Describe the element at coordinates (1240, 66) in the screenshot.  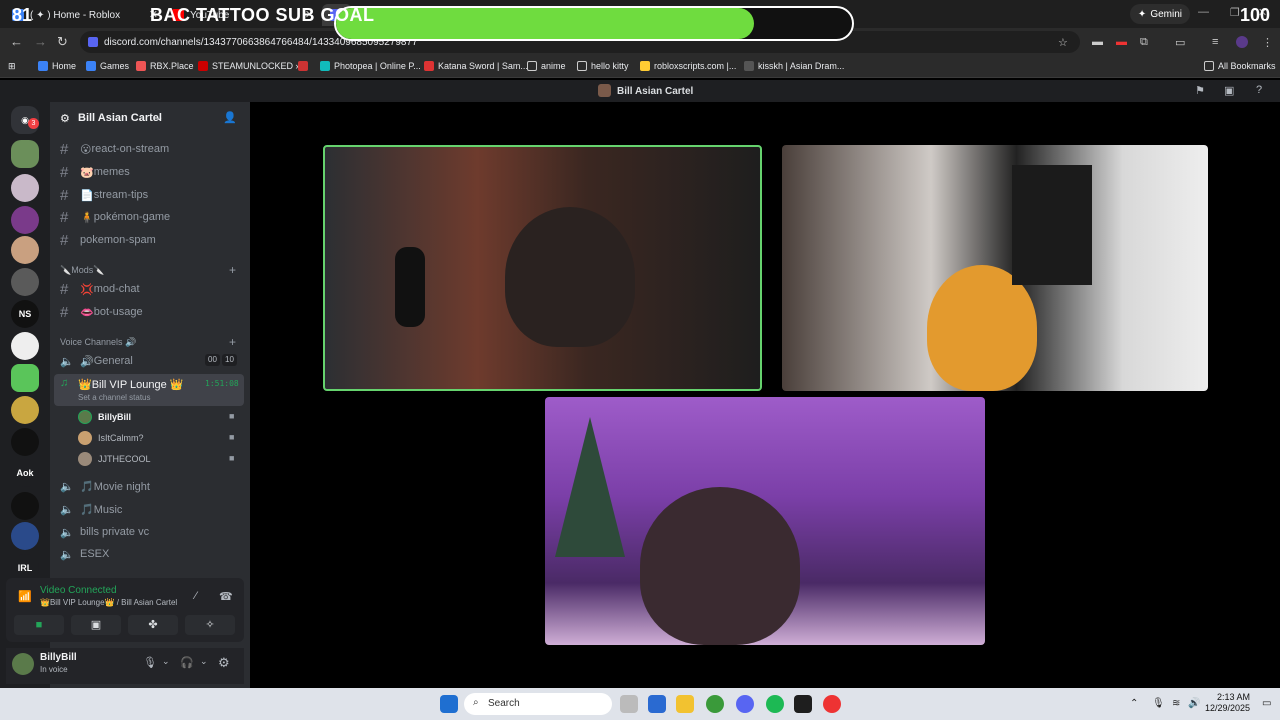
I see `all-bookmarks: All Bookmarks` at that location.